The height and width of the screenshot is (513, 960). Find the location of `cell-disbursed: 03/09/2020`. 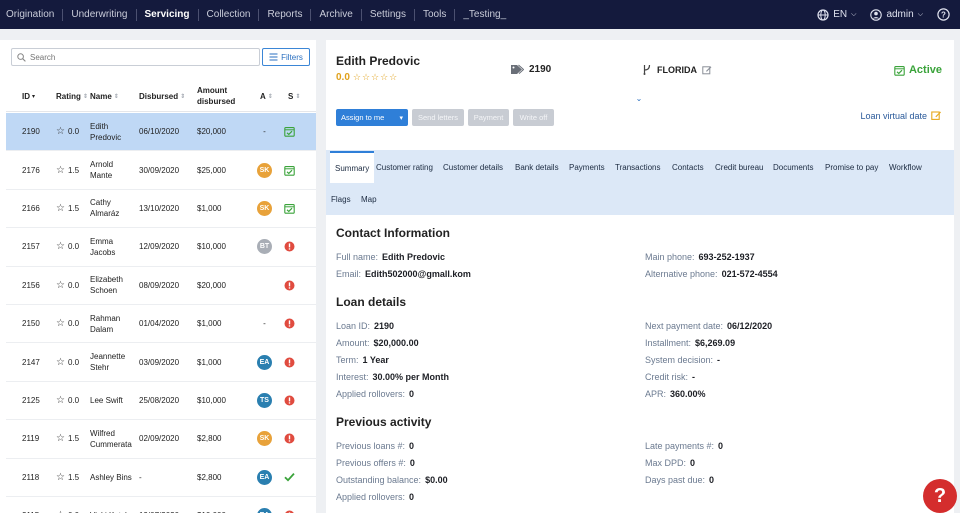

cell-disbursed: 03/09/2020 is located at coordinates (159, 362).